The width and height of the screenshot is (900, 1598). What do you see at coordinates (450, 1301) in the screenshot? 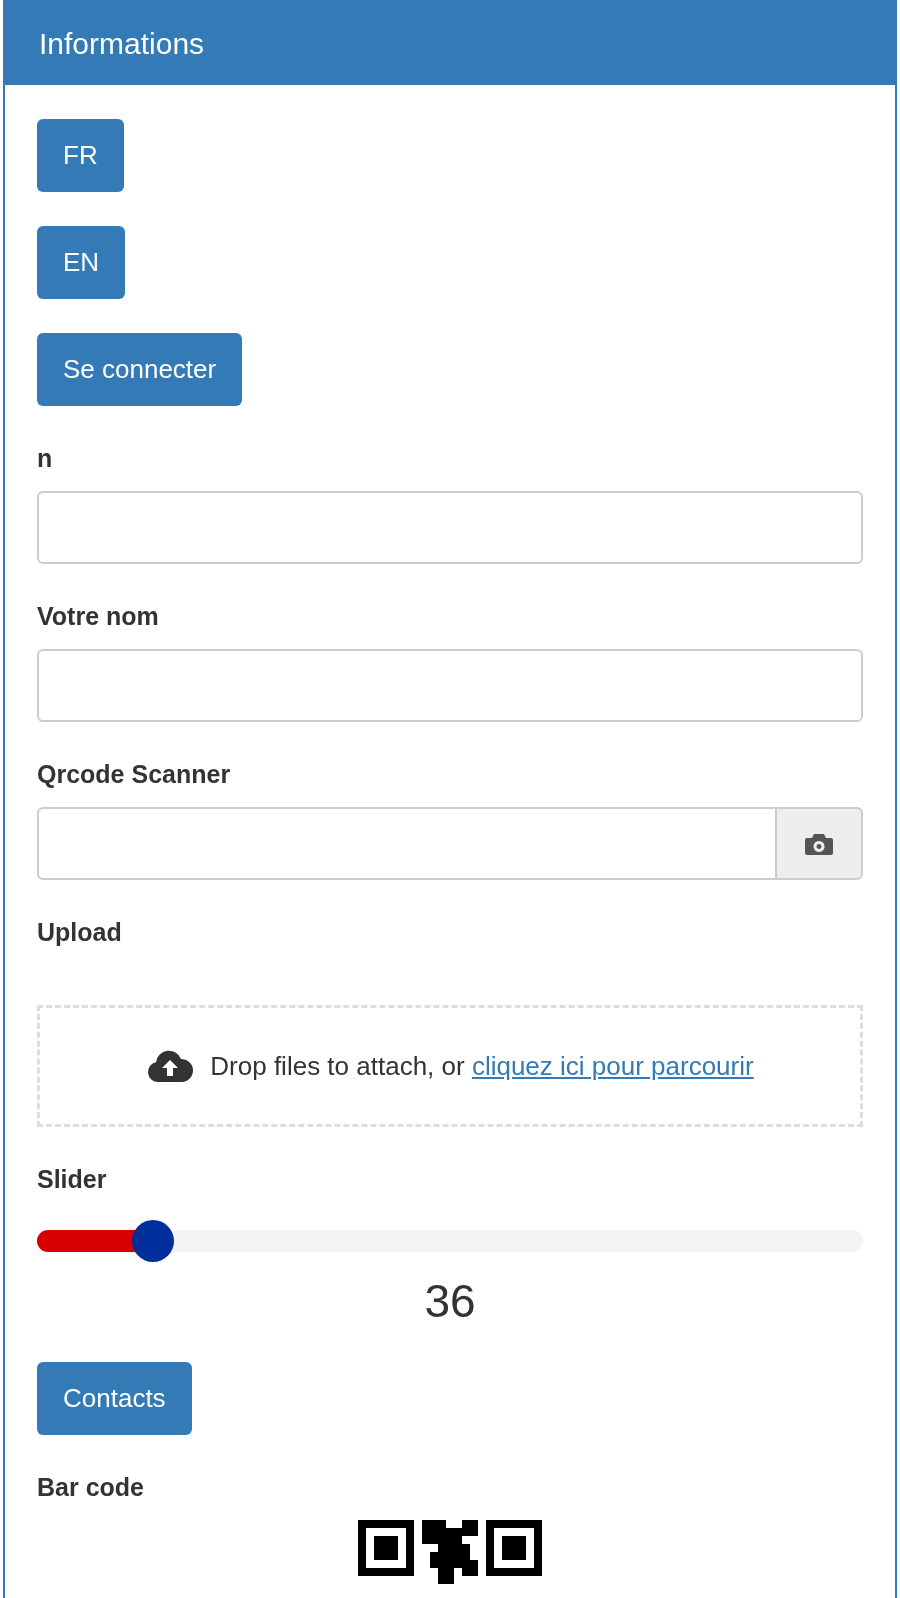
I see `slider-value: 36` at bounding box center [450, 1301].